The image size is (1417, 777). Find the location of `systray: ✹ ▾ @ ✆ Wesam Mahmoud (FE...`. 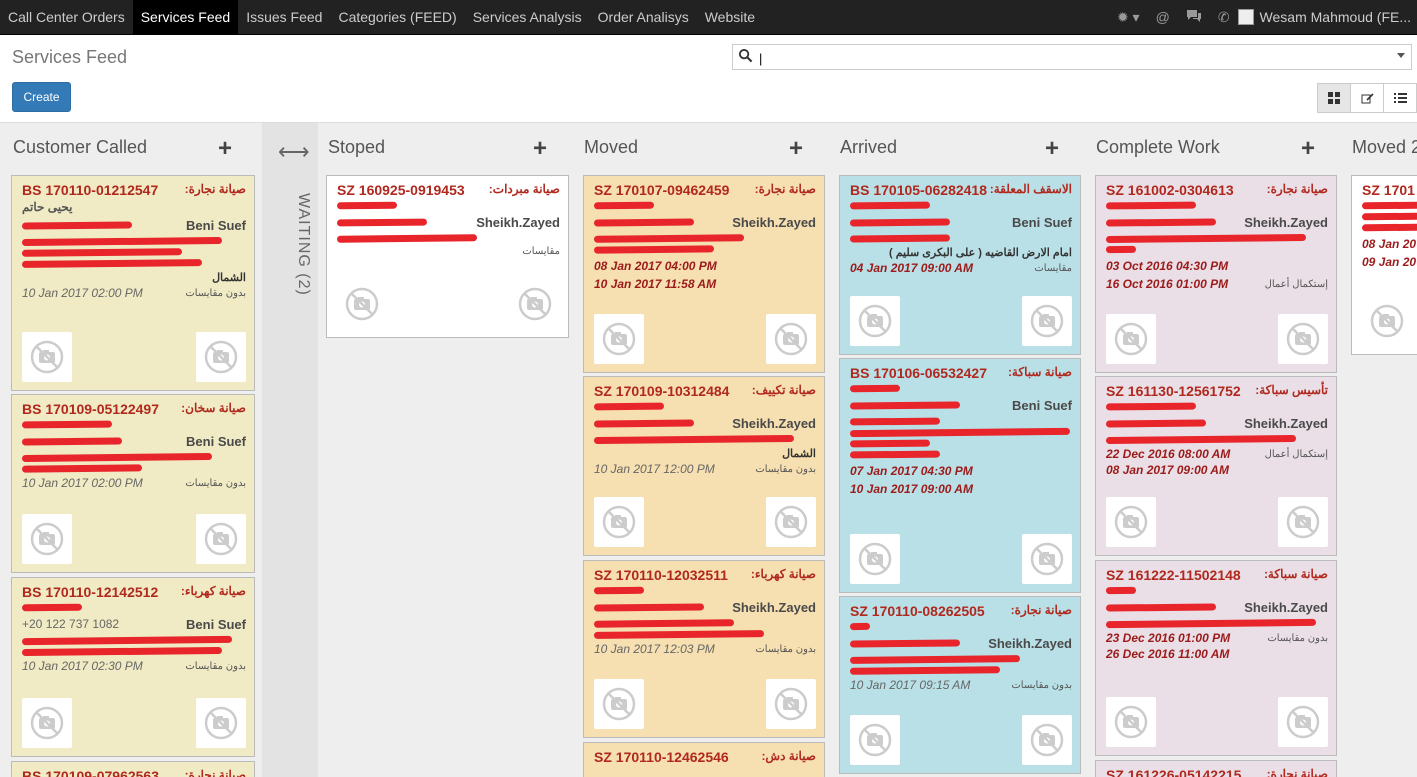

systray: ✹ ▾ @ ✆ Wesam Mahmoud (FE... is located at coordinates (1263, 17).